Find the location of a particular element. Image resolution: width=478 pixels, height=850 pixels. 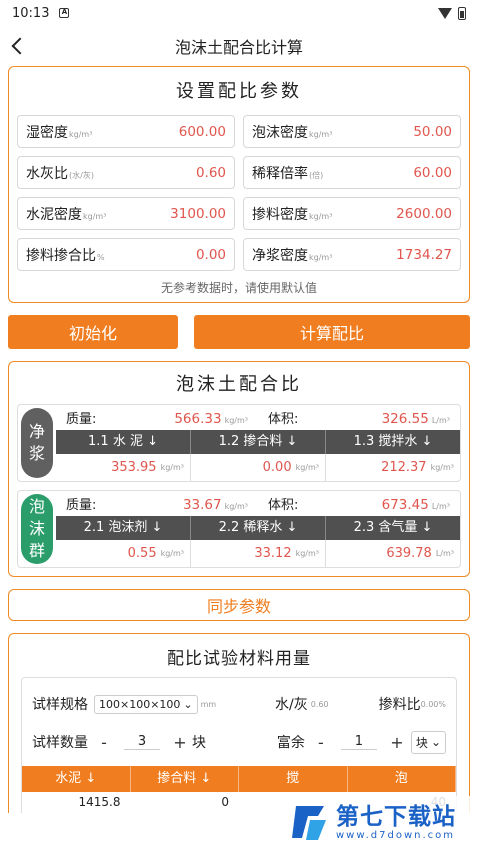

param-unit: % is located at coordinates (101, 257).